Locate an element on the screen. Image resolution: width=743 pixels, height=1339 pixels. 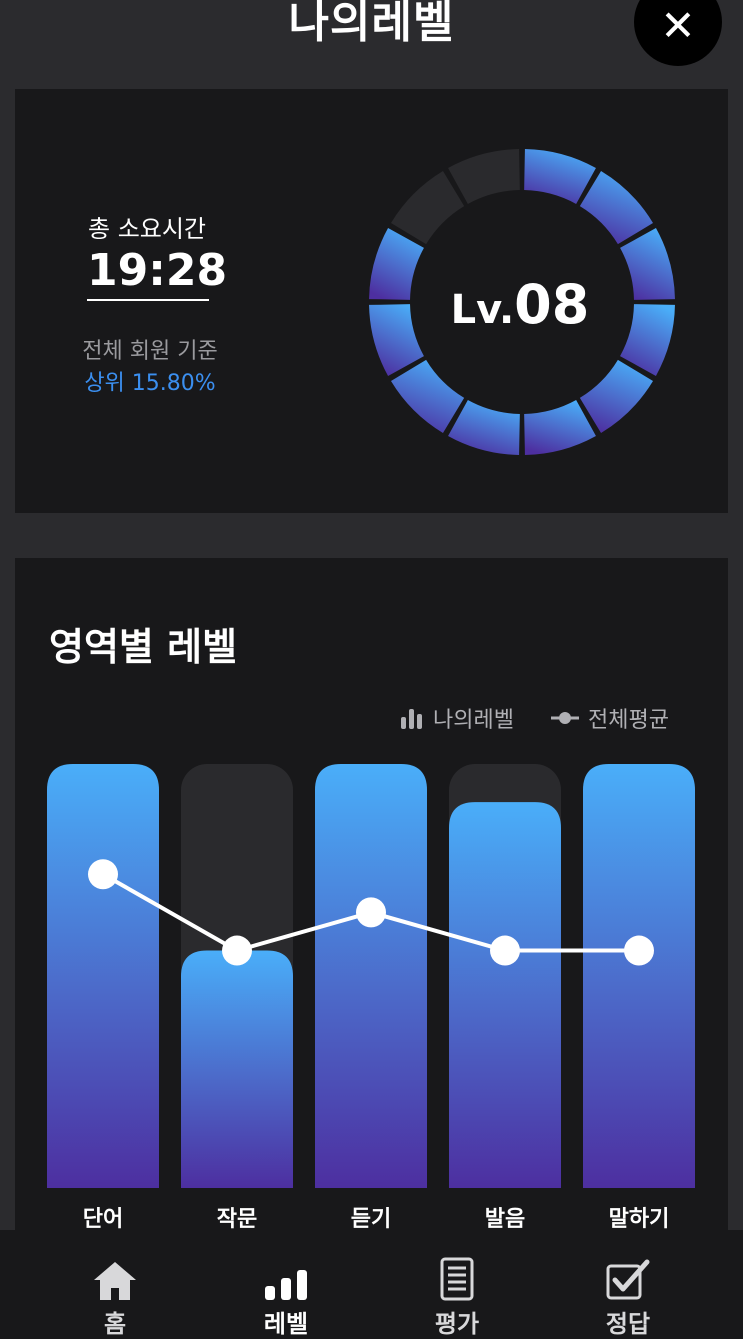
nav-label-level: 레벨 is located at coordinates (286, 1324).